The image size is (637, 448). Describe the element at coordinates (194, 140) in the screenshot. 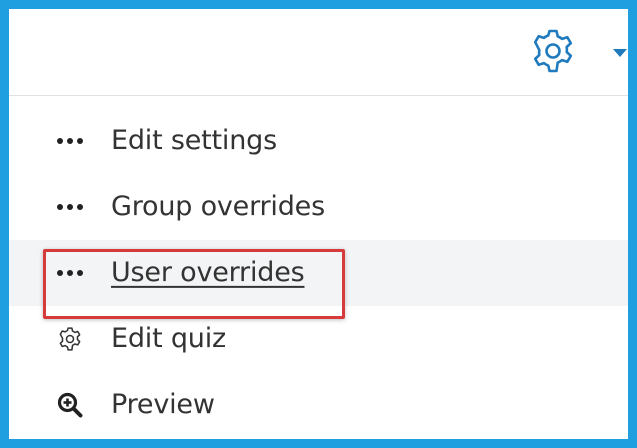

I see `menu-item-label: Edit settings` at that location.